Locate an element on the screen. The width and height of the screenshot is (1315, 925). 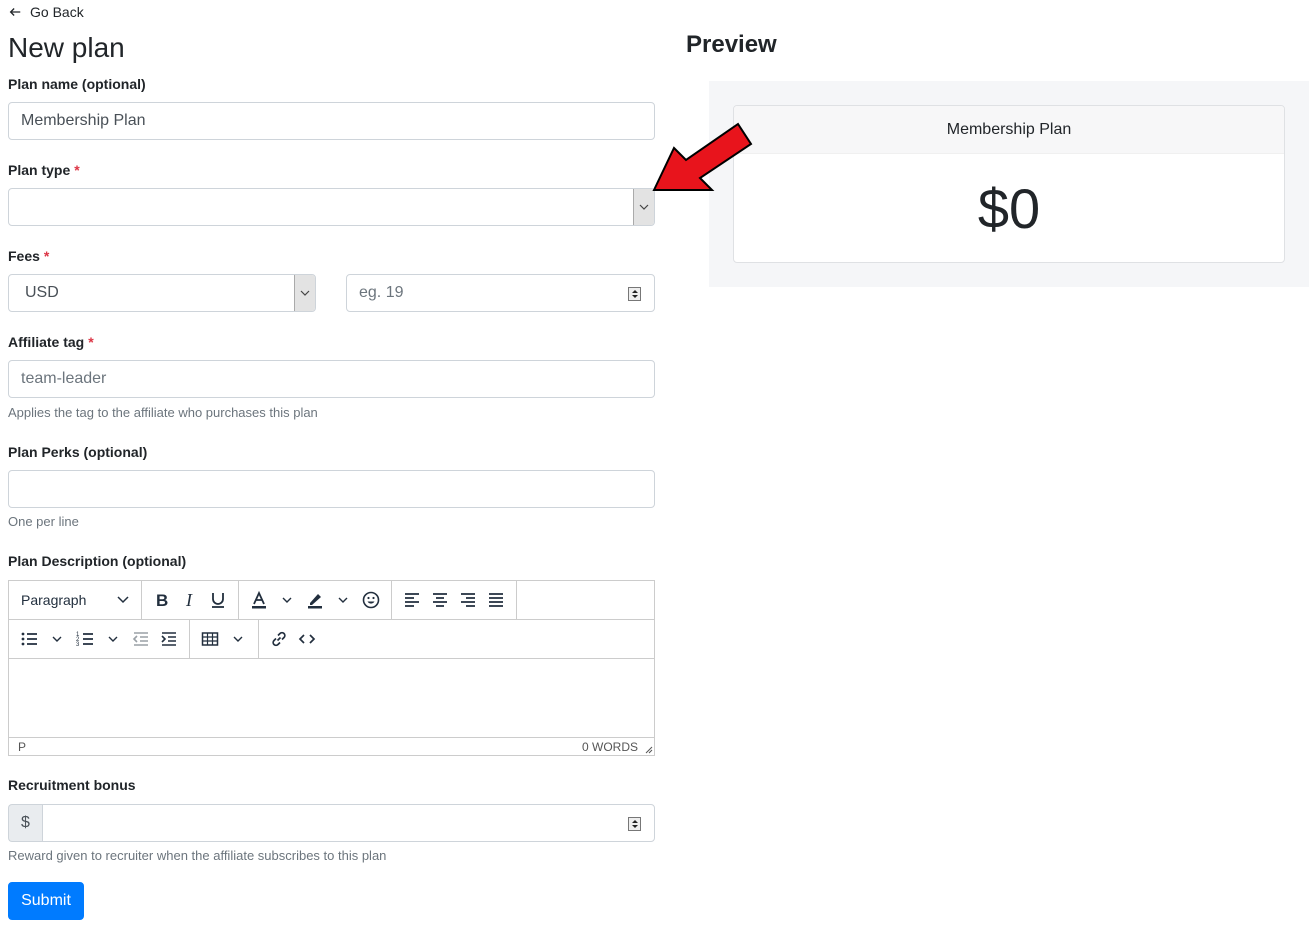
table-icon is located at coordinates (210, 639).